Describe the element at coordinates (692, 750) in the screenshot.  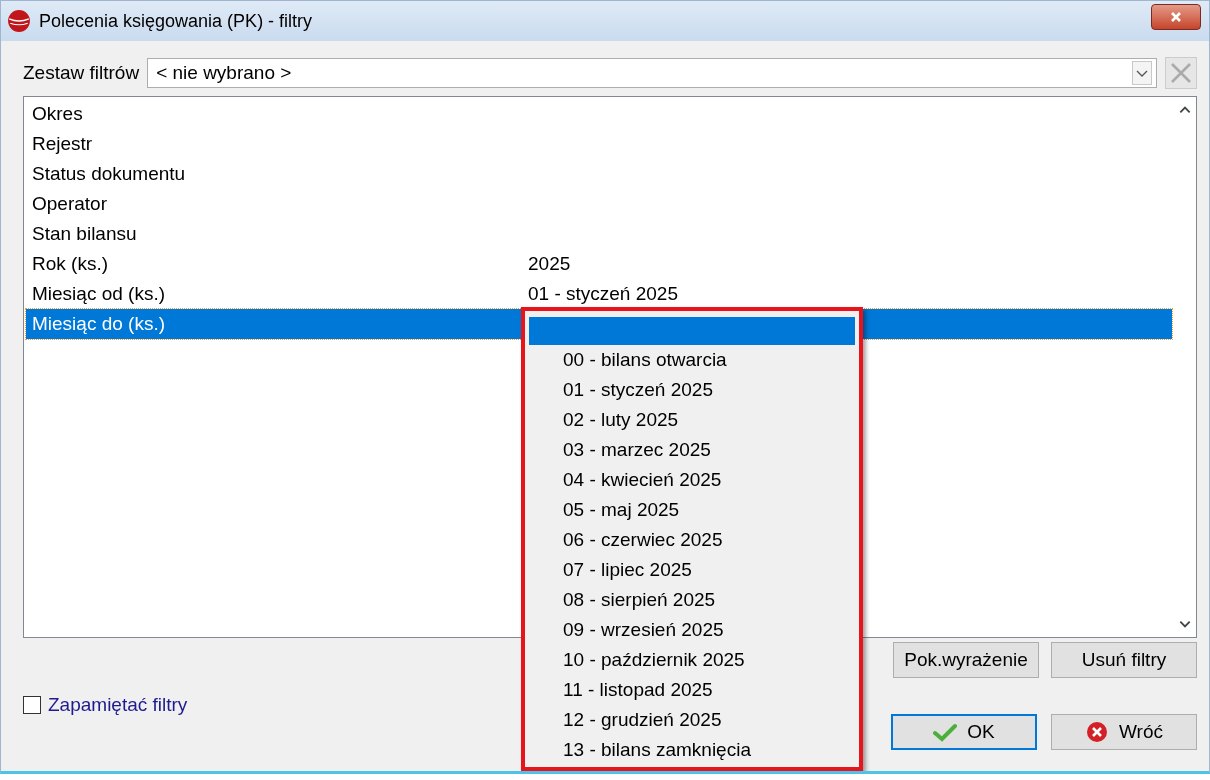
I see `dropdown-option: 13 - bilans zamknięcia` at that location.